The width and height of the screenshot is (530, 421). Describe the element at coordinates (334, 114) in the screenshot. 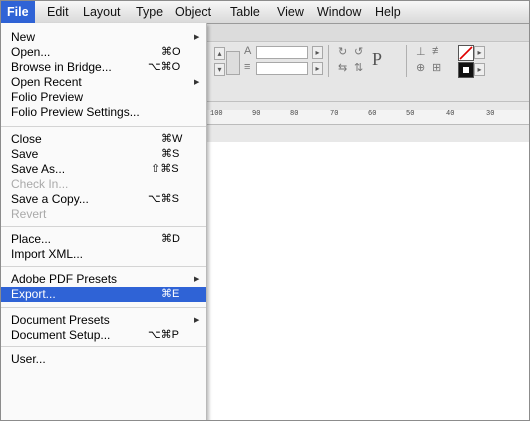

I see `ruler-label: 70` at that location.